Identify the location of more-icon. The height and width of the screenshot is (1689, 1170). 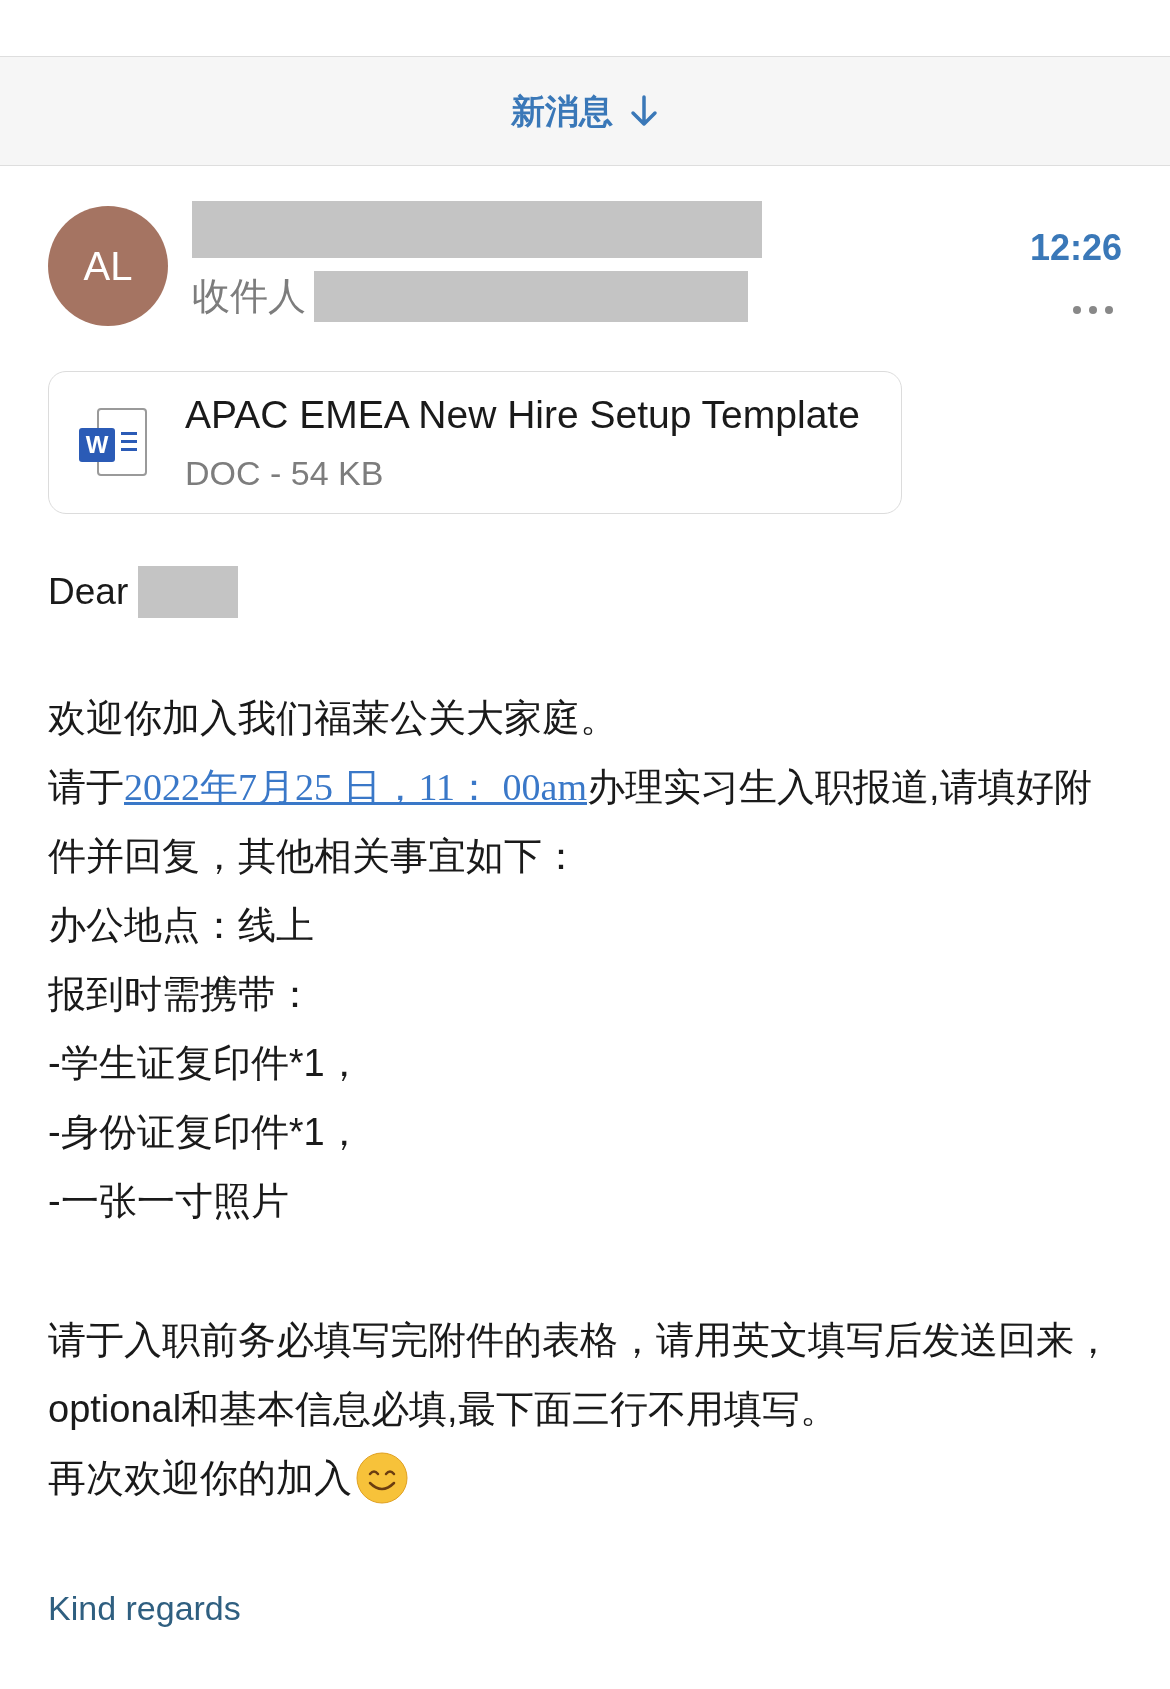
(1093, 310).